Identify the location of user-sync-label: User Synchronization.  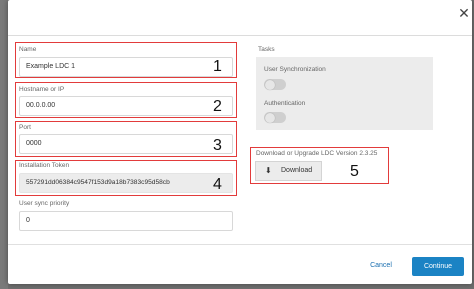
(295, 69).